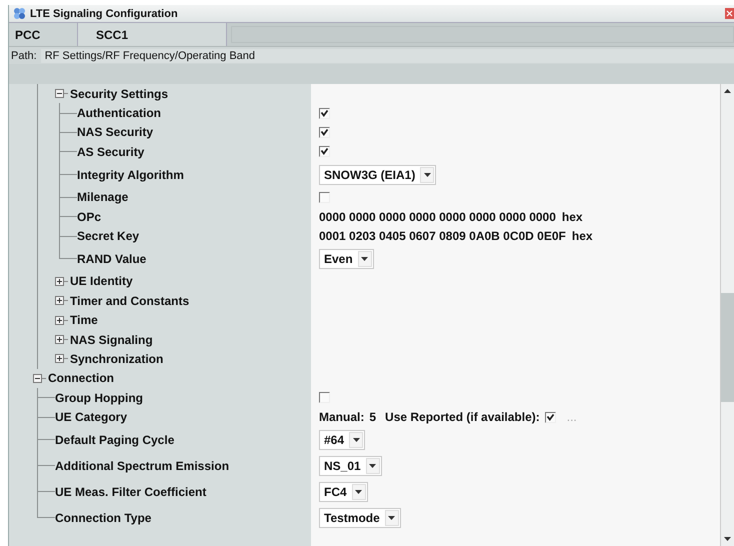 The width and height of the screenshot is (734, 546). I want to click on tree-item-label: RAND Value, so click(111, 259).